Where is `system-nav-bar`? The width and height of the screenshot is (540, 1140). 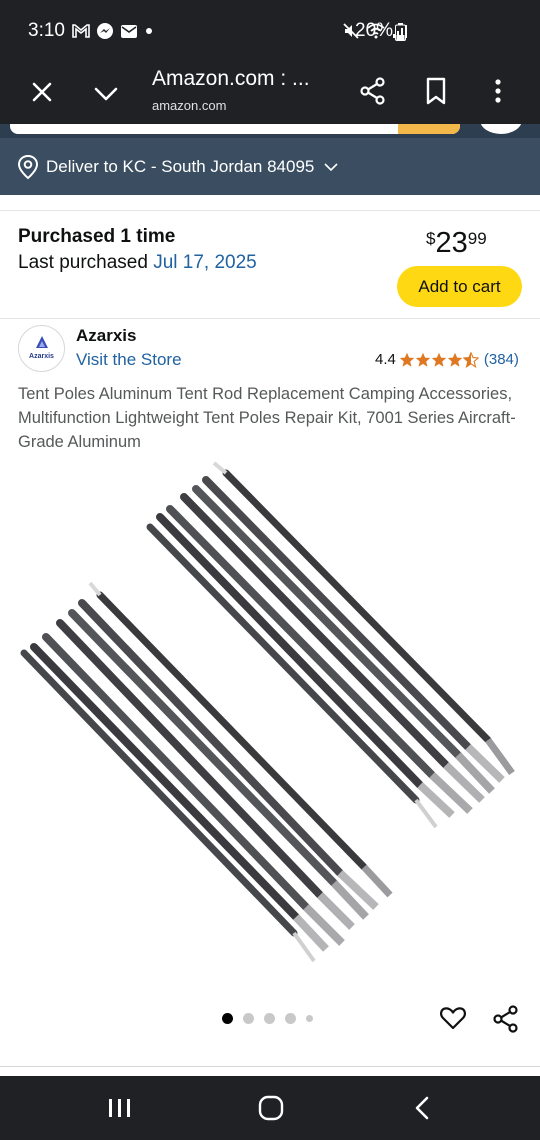
system-nav-bar is located at coordinates (270, 1108).